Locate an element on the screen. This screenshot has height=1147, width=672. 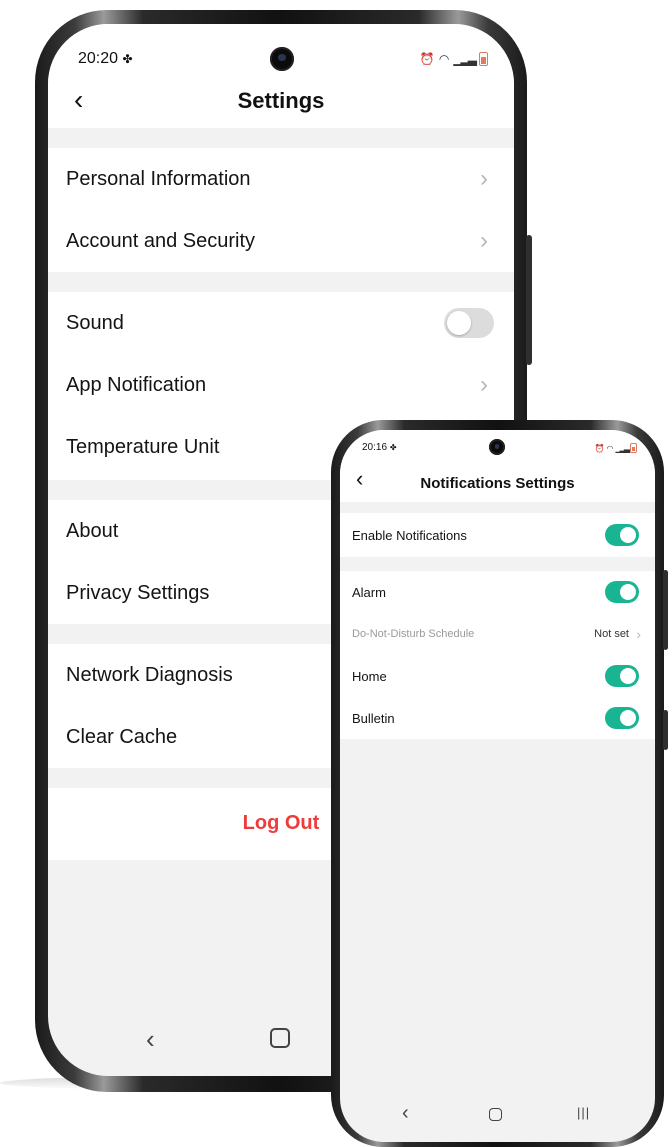
alarm-row: Alarm is located at coordinates (497, 592).